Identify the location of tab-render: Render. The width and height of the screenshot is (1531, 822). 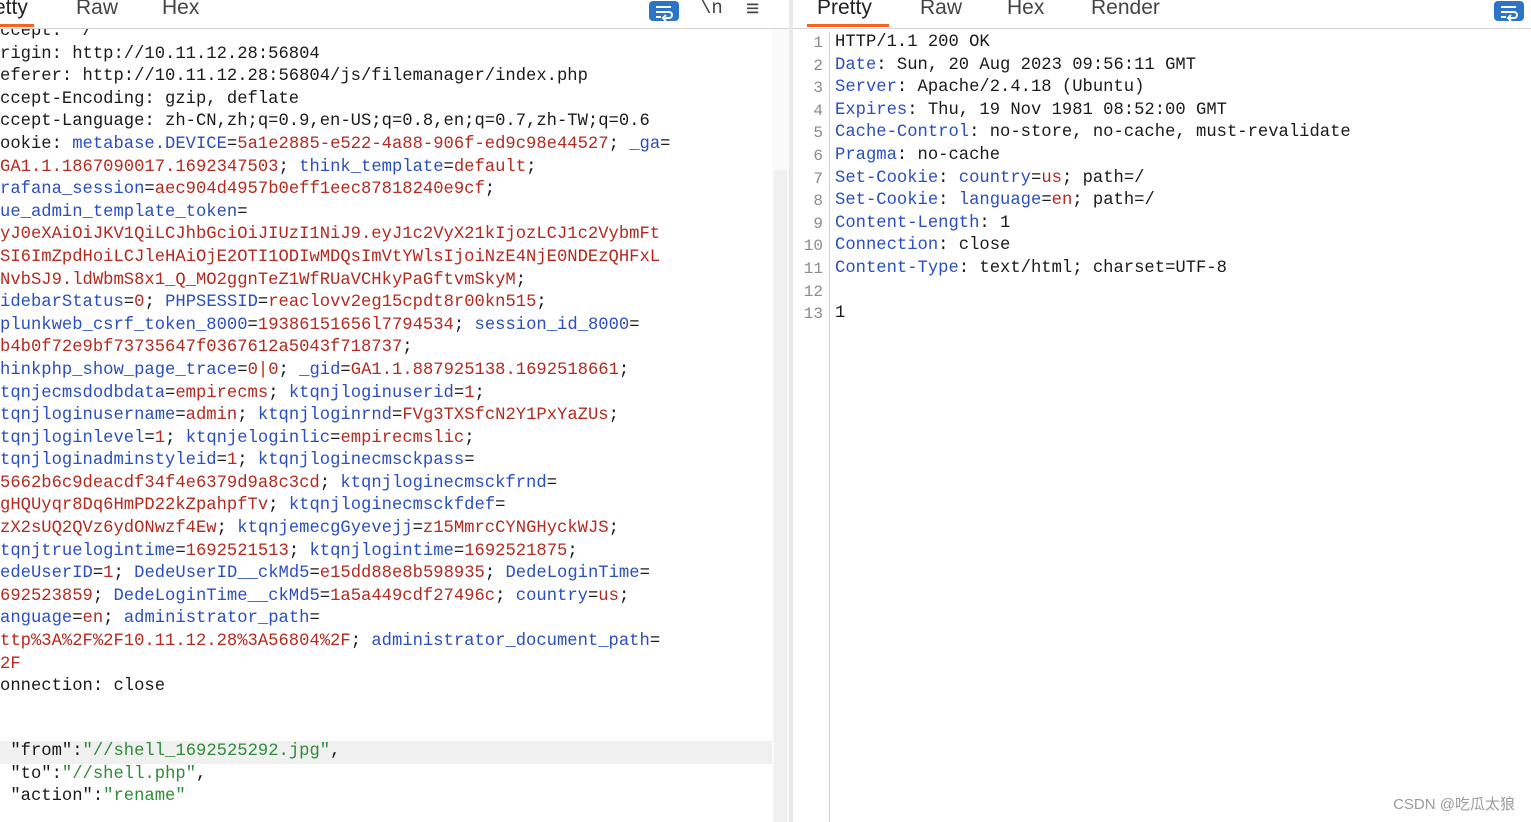
(1125, 11).